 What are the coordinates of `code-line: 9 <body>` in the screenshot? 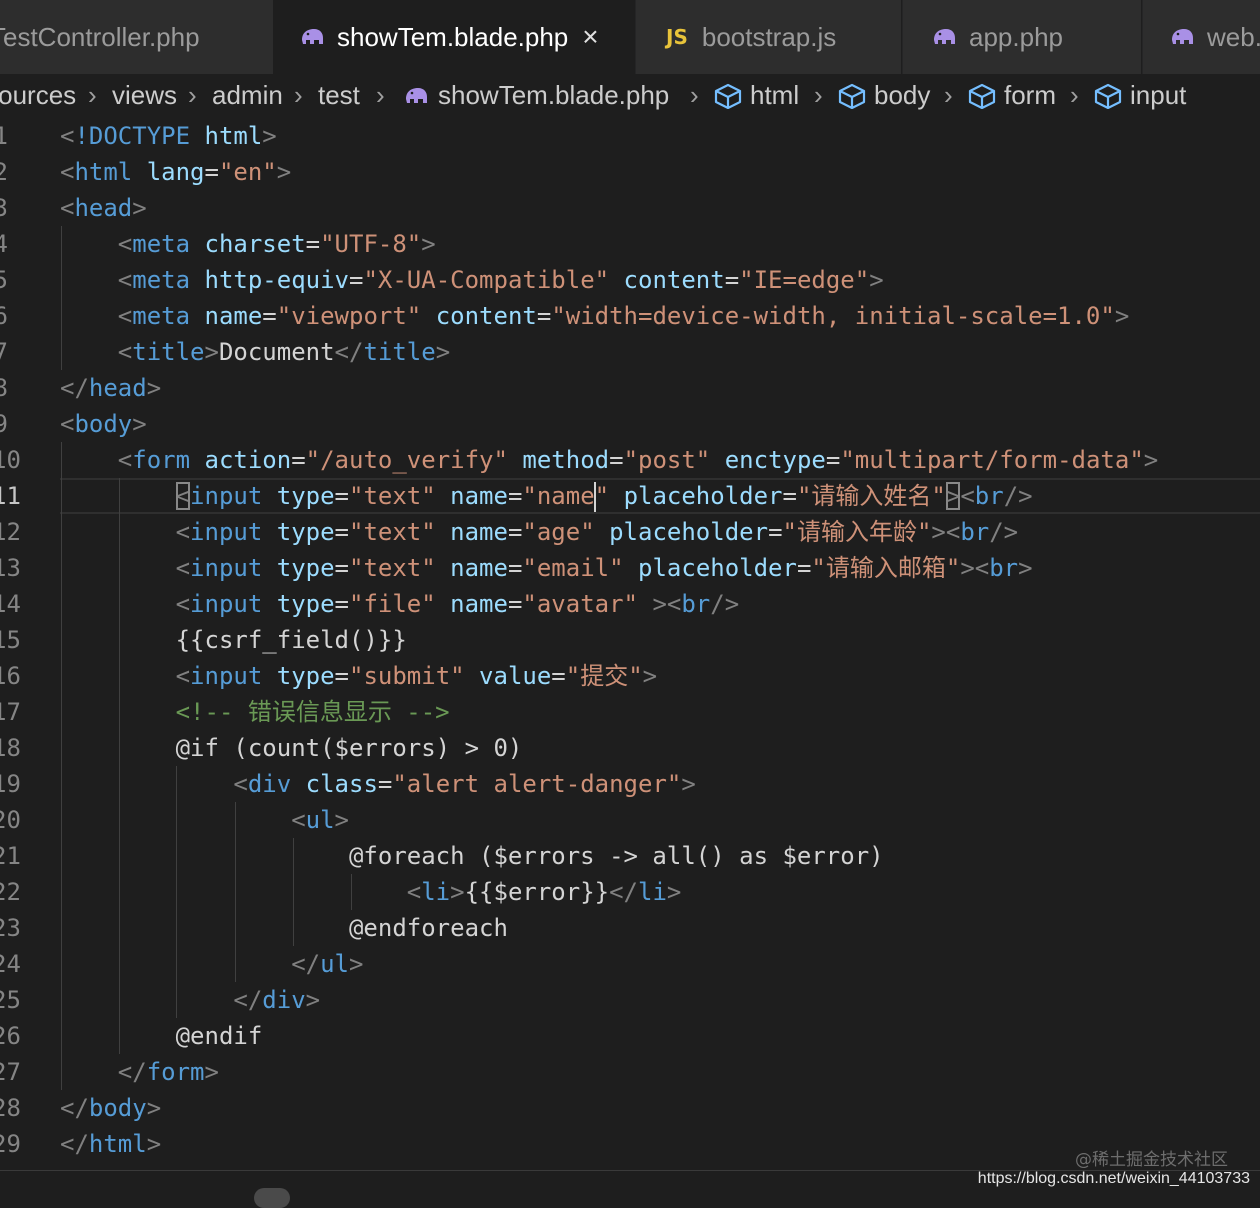 It's located at (630, 424).